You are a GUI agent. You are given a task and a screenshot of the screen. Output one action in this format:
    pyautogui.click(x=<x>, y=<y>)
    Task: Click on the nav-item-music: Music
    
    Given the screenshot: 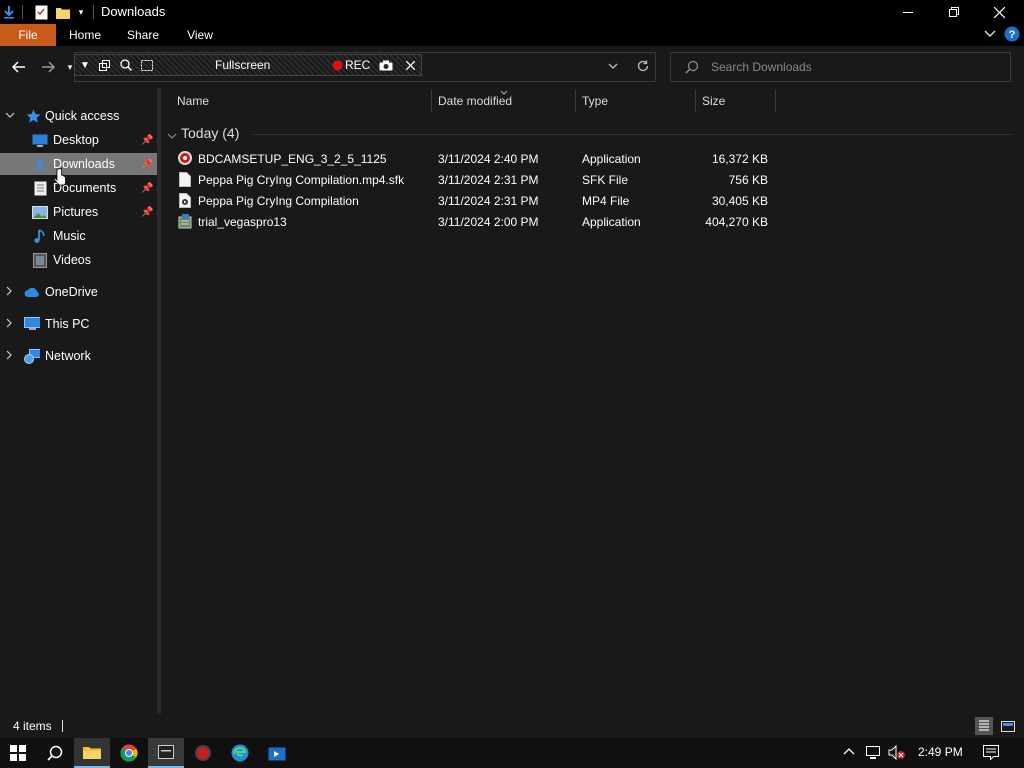 What is the action you would take?
    pyautogui.click(x=78, y=236)
    